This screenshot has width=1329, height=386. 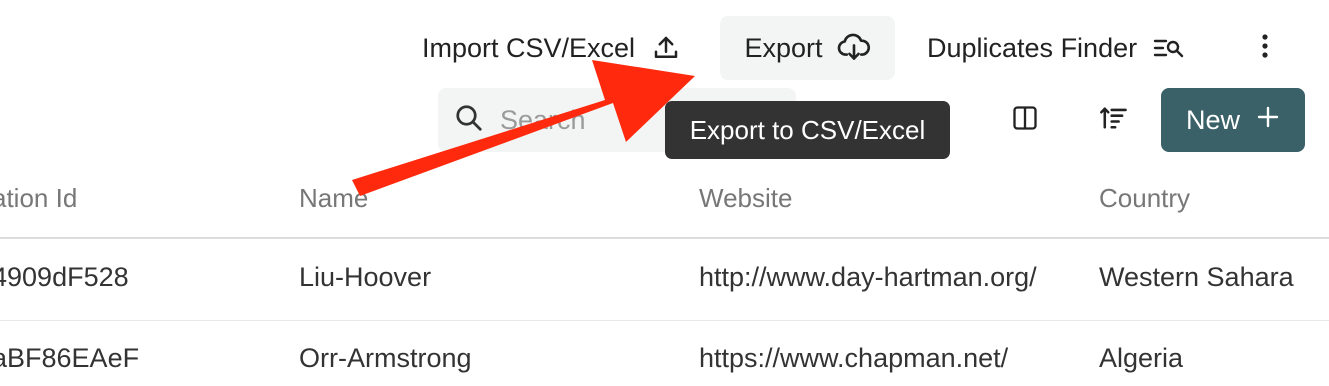 What do you see at coordinates (64, 277) in the screenshot?
I see `table-cell-organization-id: 4909dF528` at bounding box center [64, 277].